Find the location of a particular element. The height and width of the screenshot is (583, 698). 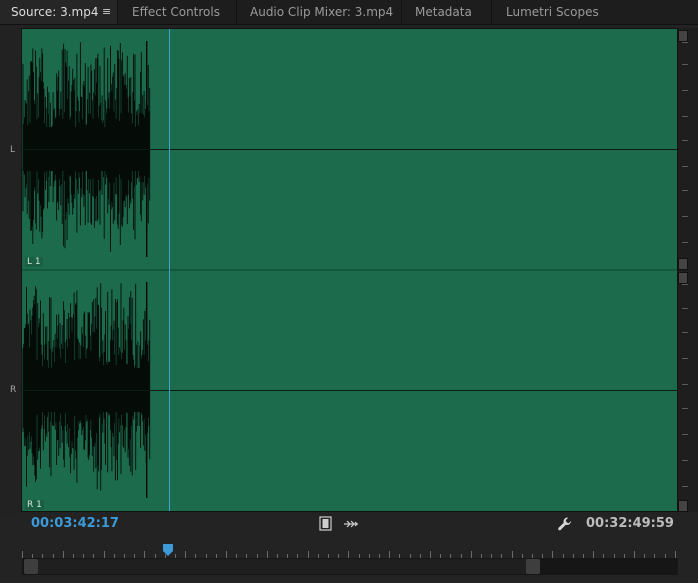

playhead-line is located at coordinates (169, 270).